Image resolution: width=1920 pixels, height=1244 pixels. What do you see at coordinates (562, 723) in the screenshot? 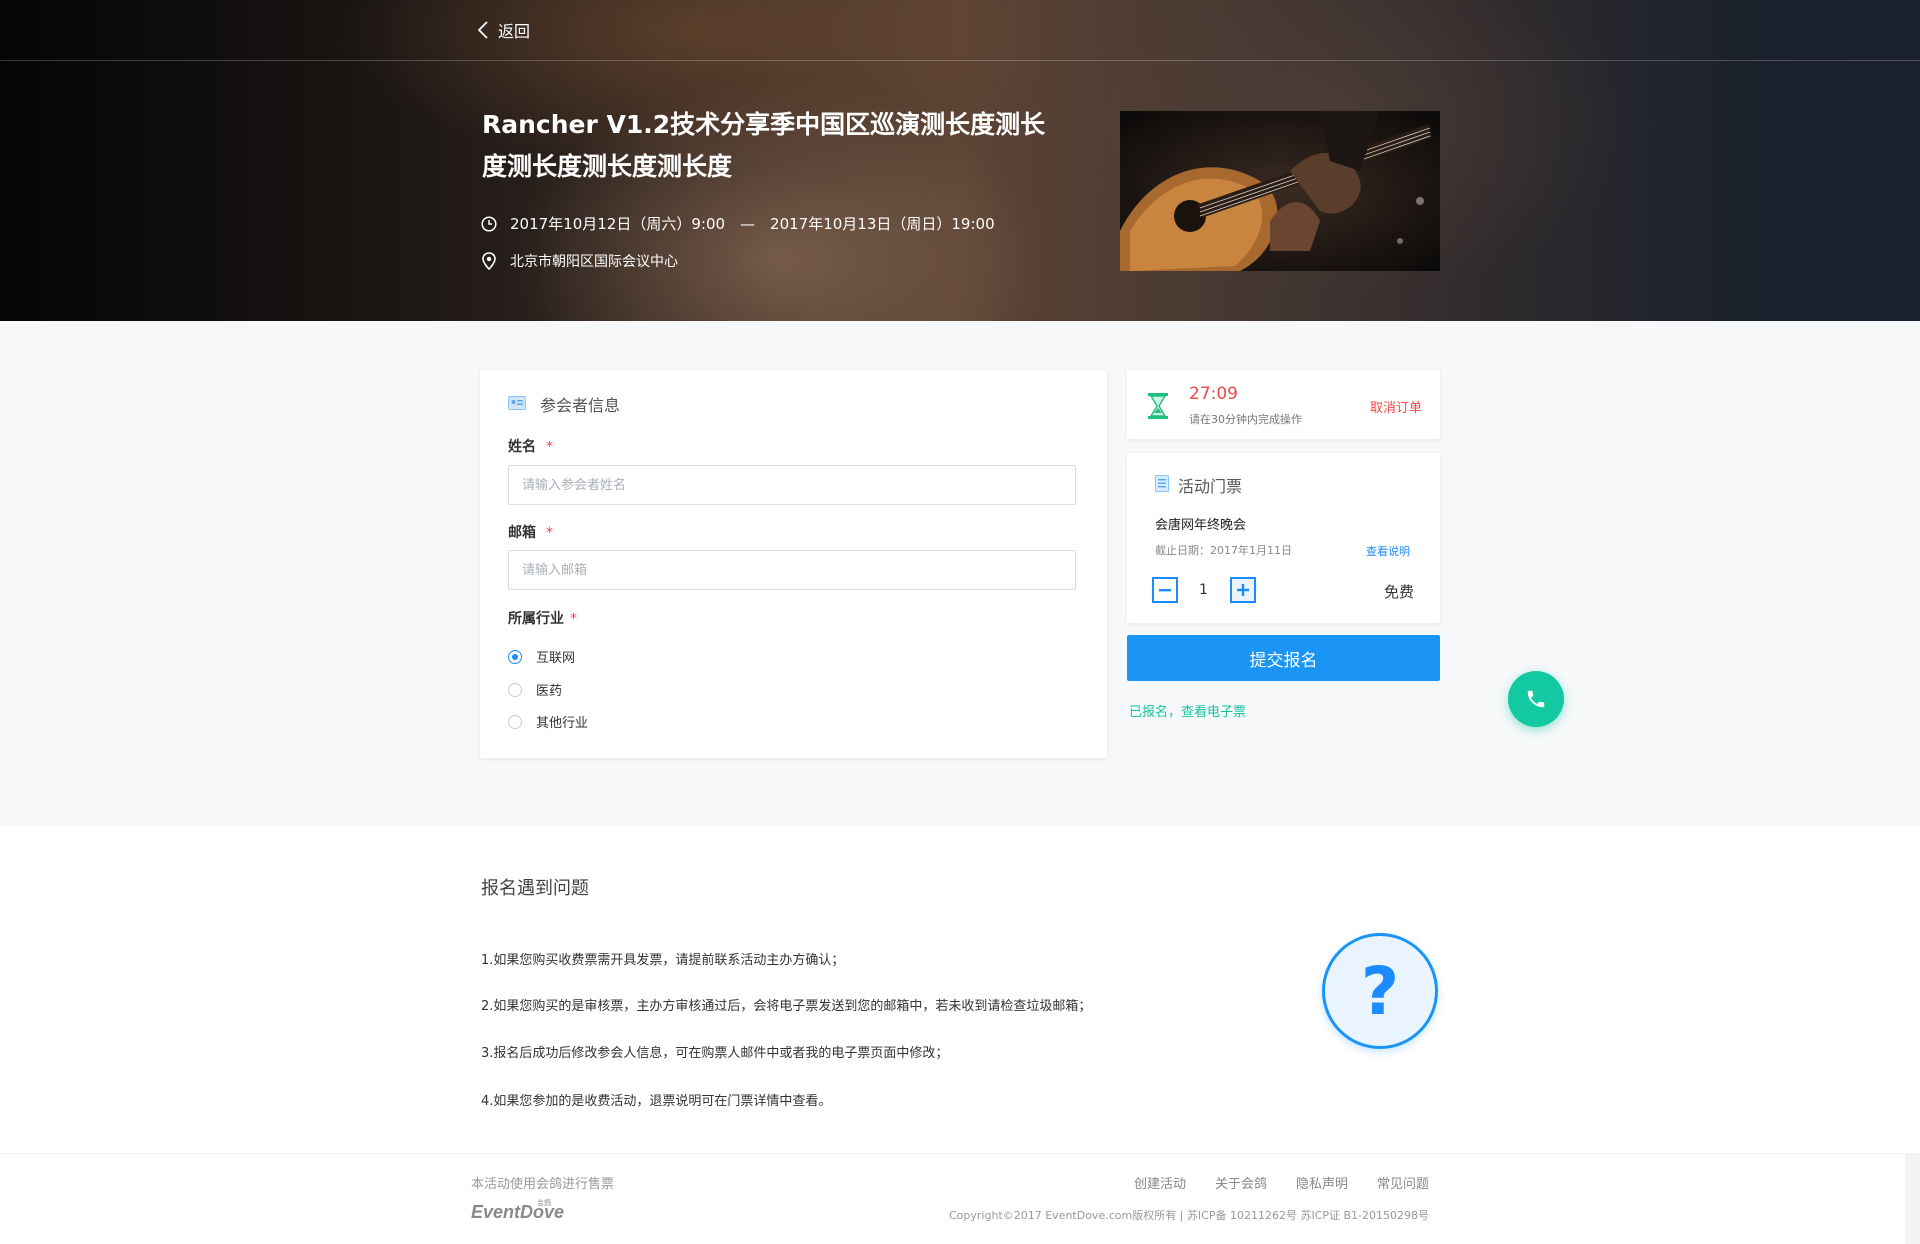
I see `industry-option-label: 其他行业` at bounding box center [562, 723].